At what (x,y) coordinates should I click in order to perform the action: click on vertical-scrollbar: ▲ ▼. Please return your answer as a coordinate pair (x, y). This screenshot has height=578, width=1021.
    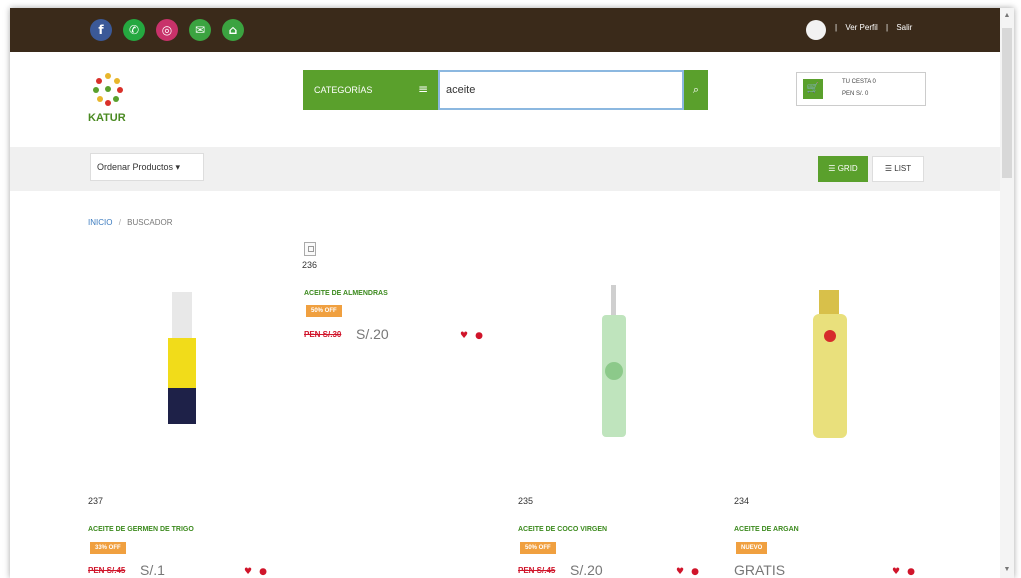
    Looking at the image, I should click on (1007, 293).